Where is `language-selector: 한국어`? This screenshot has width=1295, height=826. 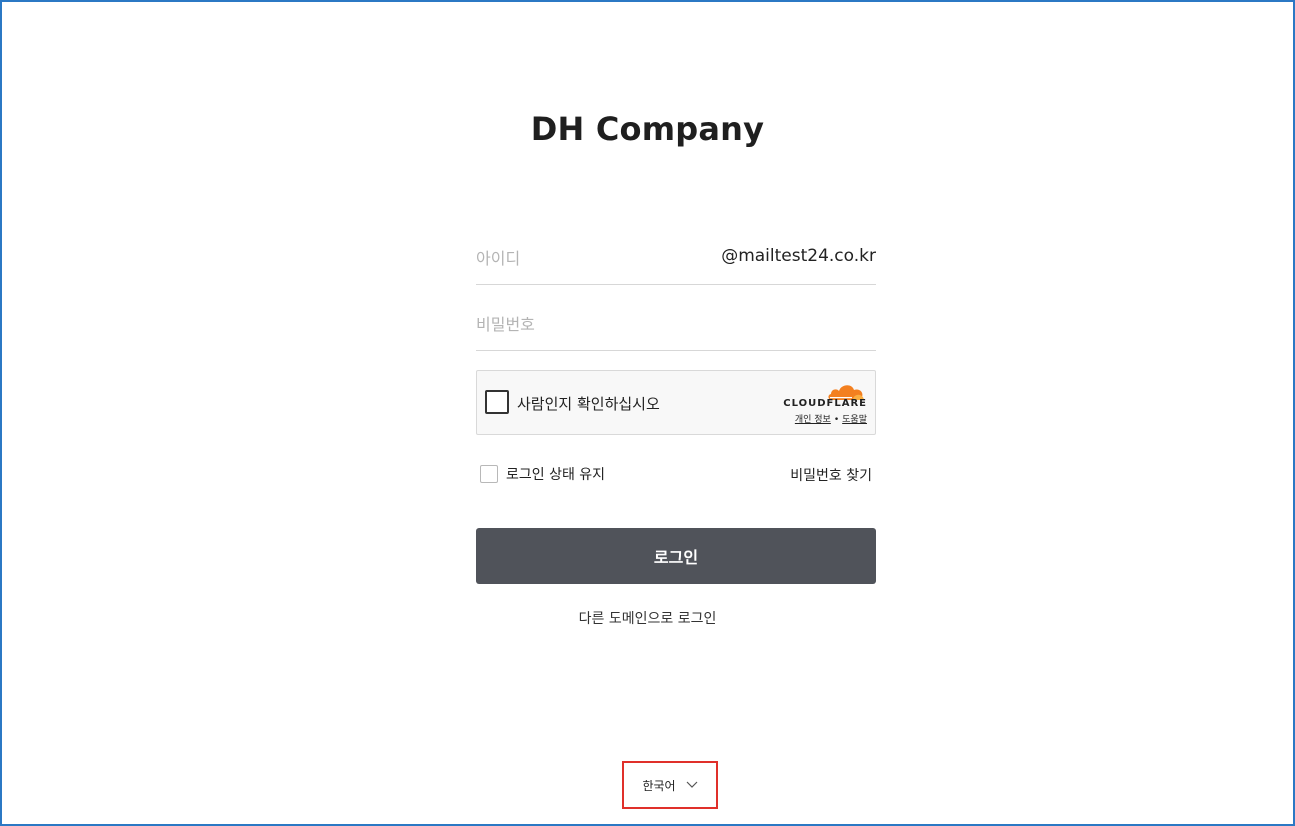
language-selector: 한국어 is located at coordinates (670, 785).